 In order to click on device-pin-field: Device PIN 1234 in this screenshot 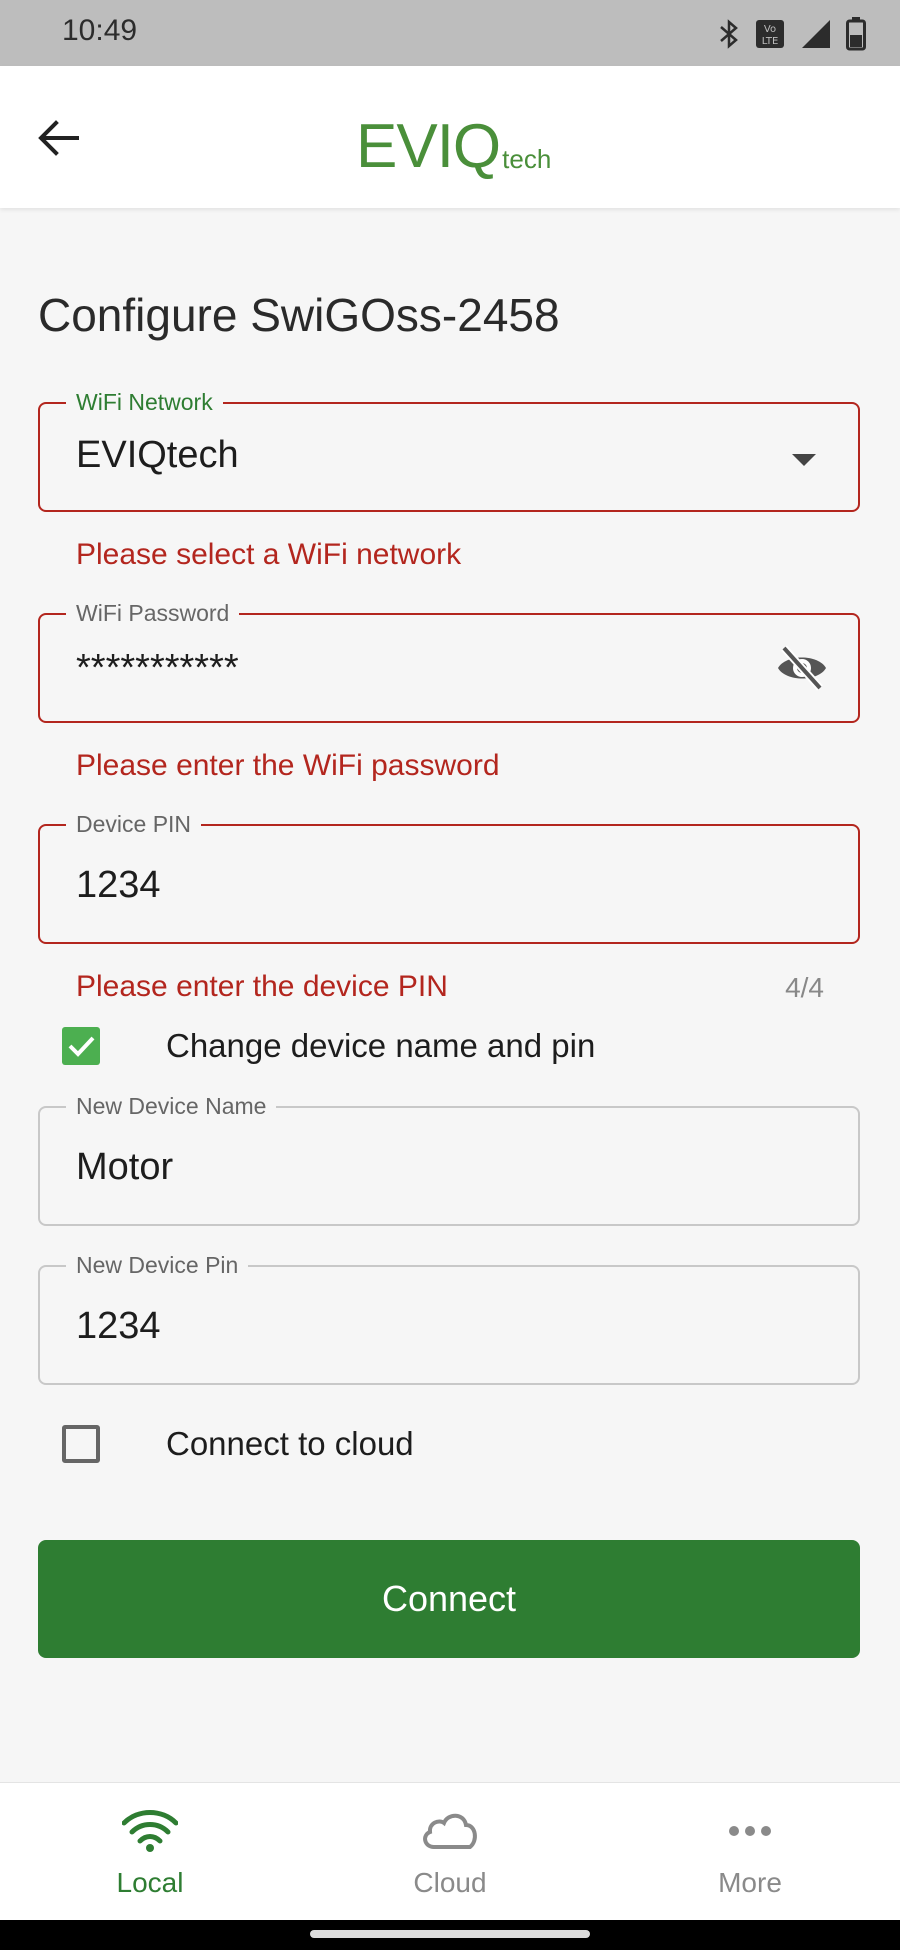, I will do `click(449, 877)`.